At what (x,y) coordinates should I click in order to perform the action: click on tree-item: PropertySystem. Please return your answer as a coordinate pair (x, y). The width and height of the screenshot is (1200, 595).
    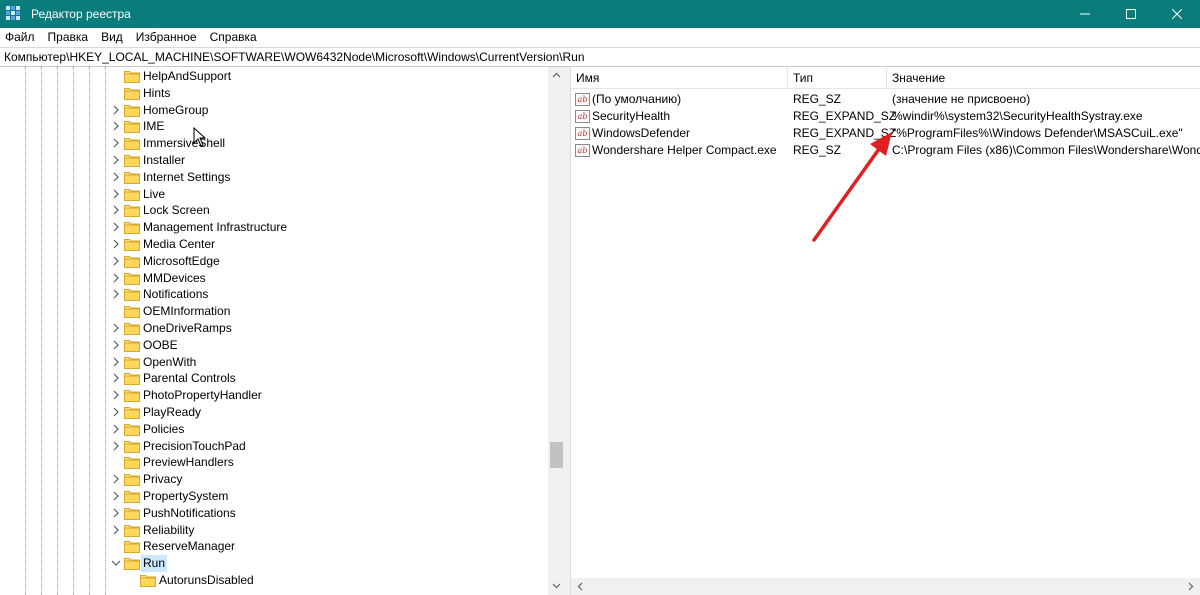
    Looking at the image, I should click on (274, 496).